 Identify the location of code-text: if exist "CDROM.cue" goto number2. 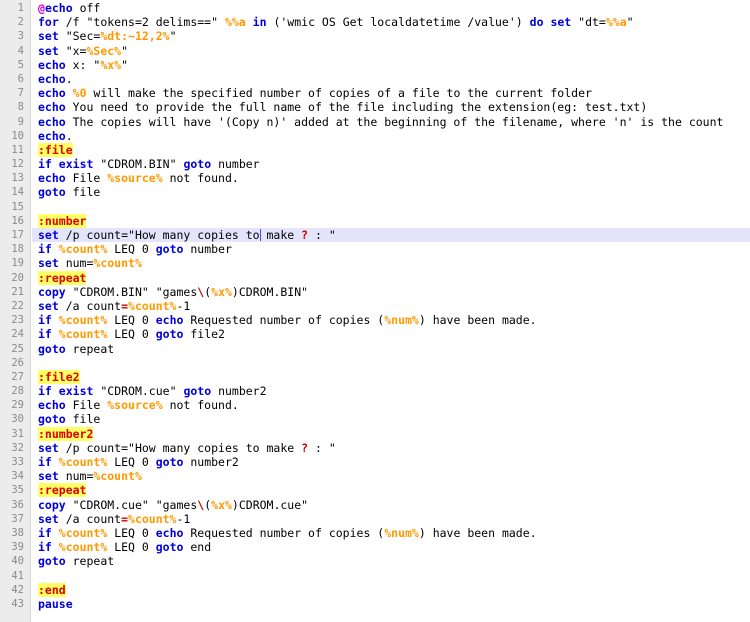
(152, 391).